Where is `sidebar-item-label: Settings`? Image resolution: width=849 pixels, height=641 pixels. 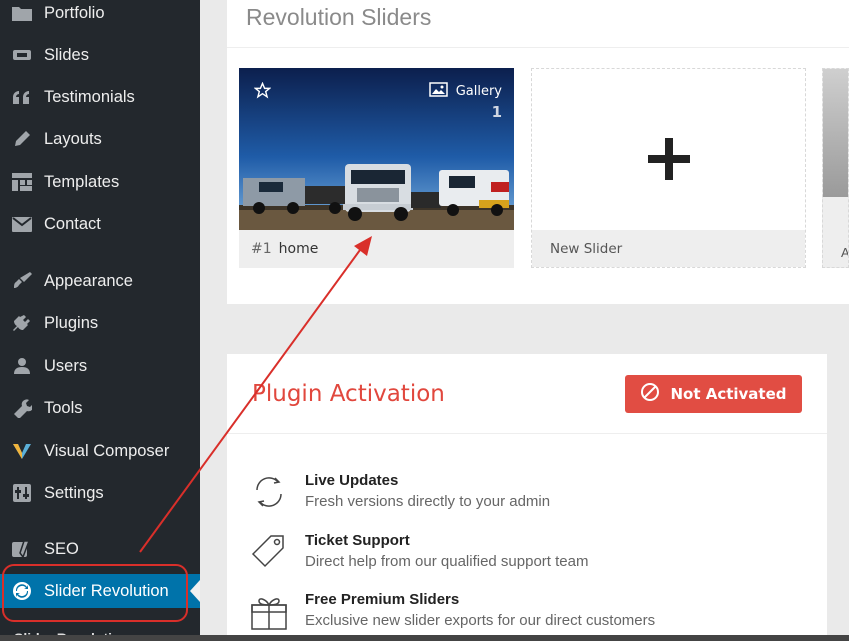 sidebar-item-label: Settings is located at coordinates (74, 492).